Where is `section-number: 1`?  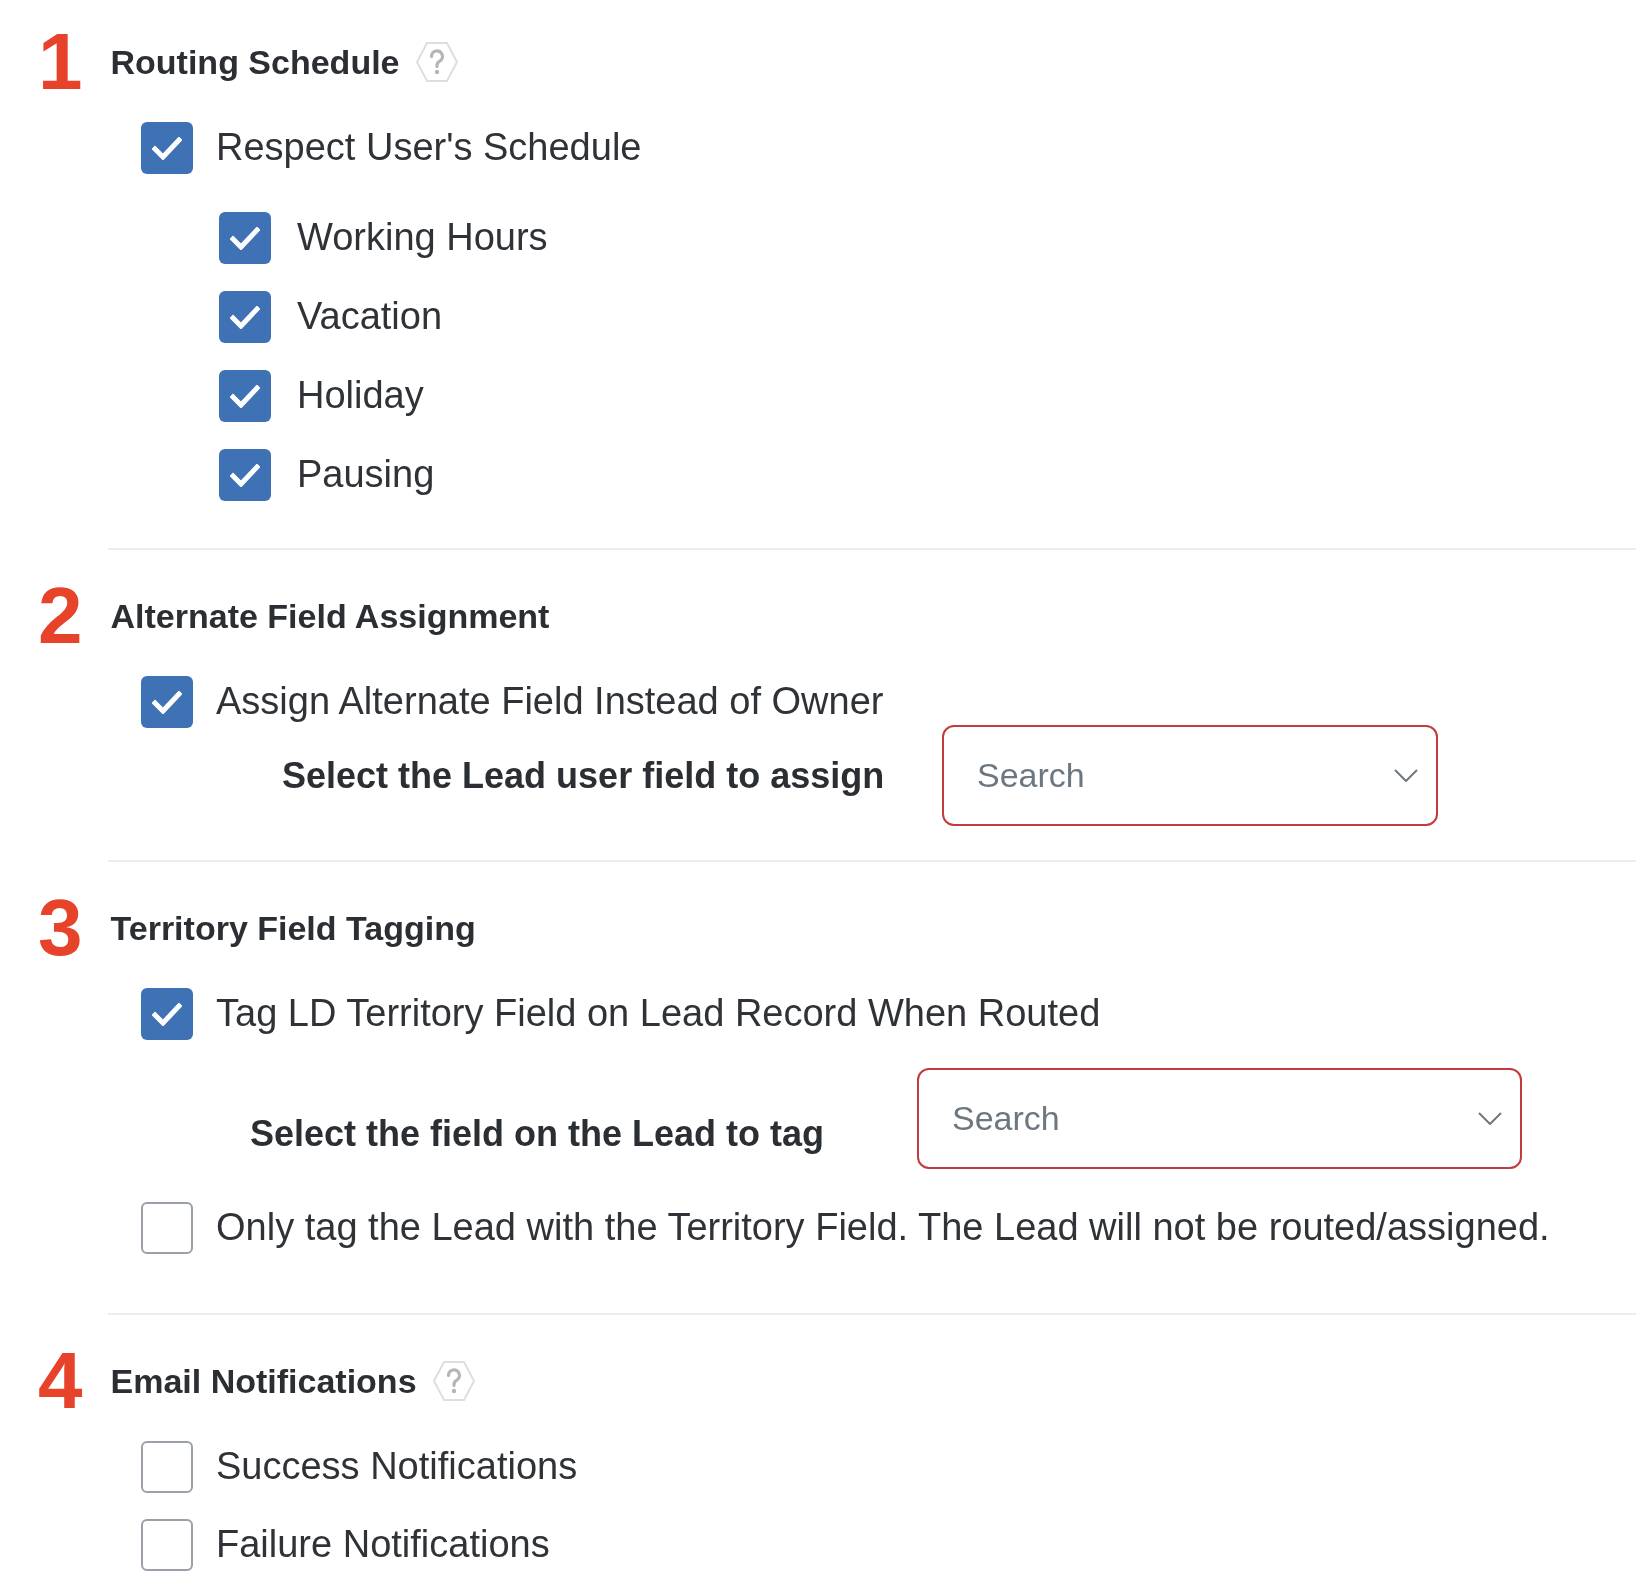 section-number: 1 is located at coordinates (60, 62).